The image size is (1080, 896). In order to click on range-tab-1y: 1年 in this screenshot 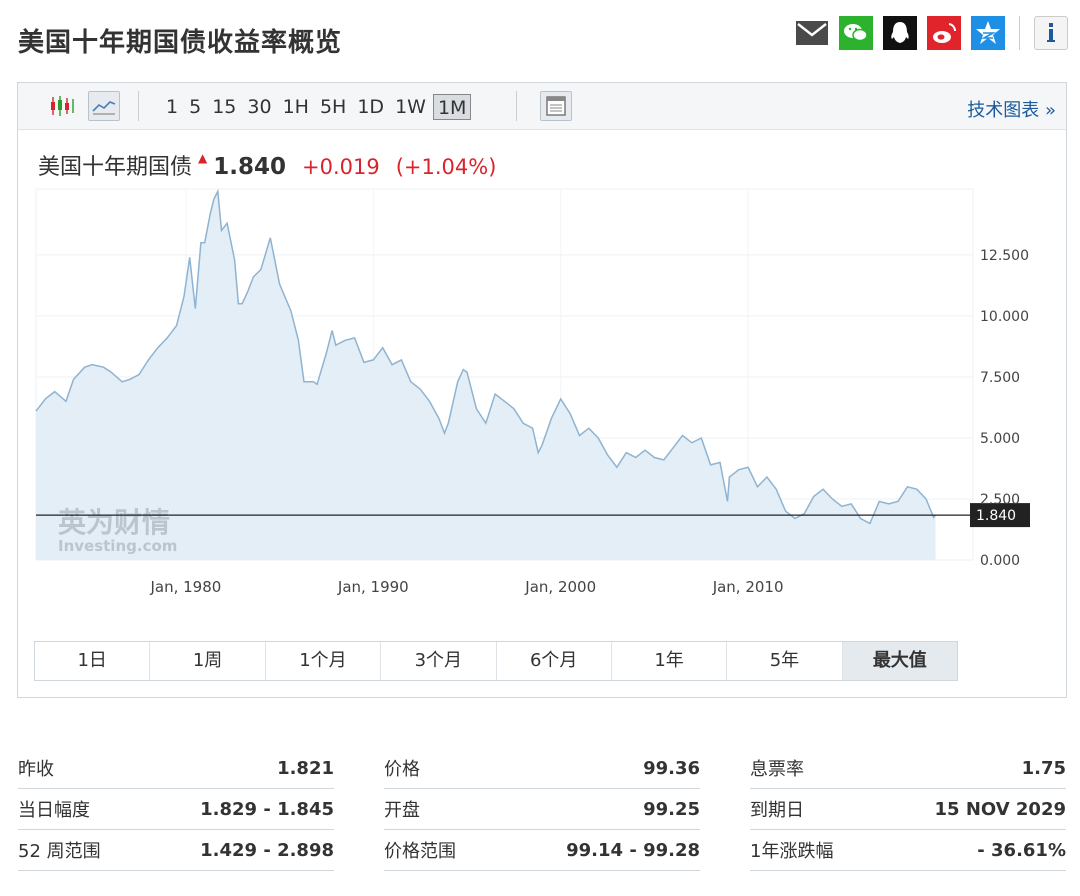, I will do `click(669, 661)`.